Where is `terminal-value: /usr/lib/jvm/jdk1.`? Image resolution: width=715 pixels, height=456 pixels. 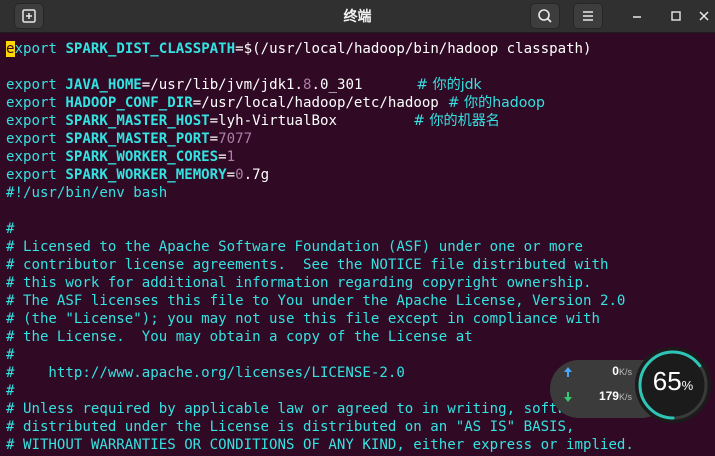 terminal-value: /usr/lib/jvm/jdk1. is located at coordinates (227, 85).